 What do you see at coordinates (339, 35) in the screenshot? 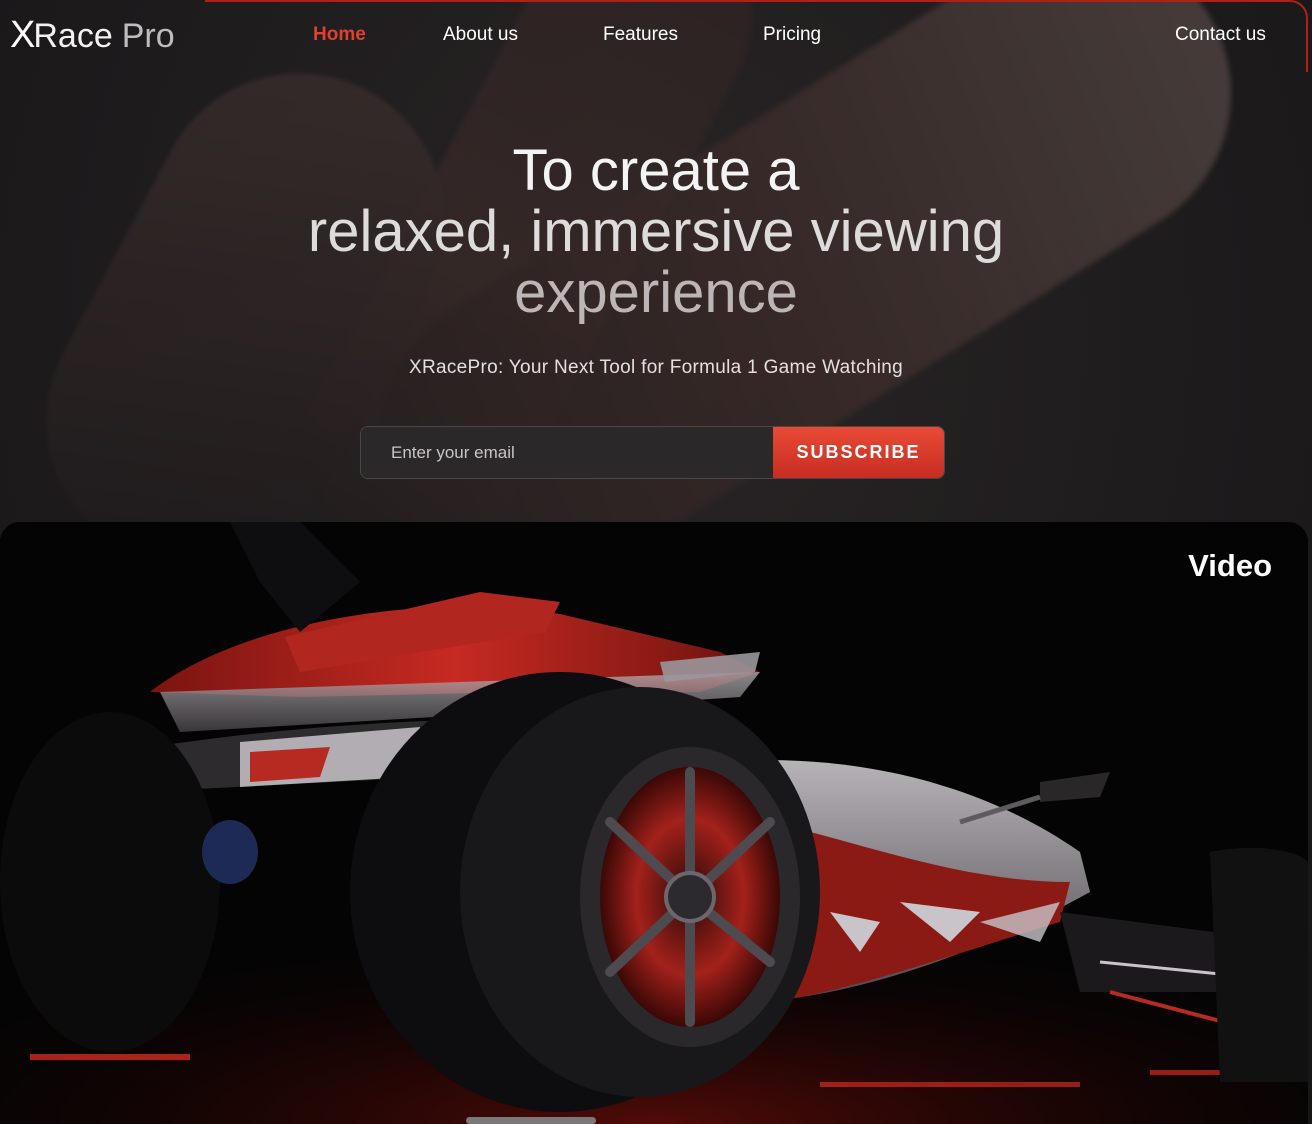
I see `nav-home: Home` at bounding box center [339, 35].